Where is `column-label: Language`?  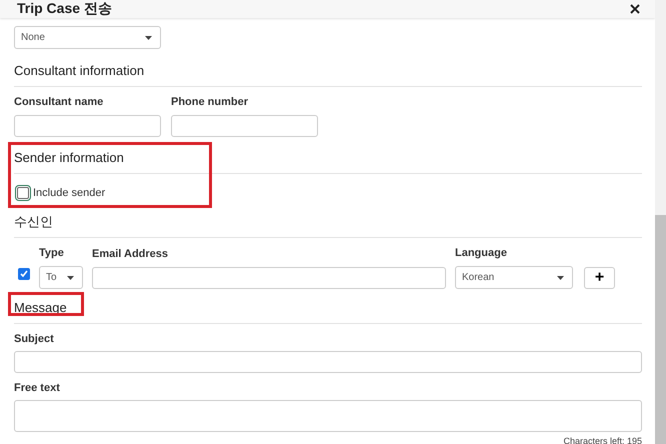
column-label: Language is located at coordinates (481, 253).